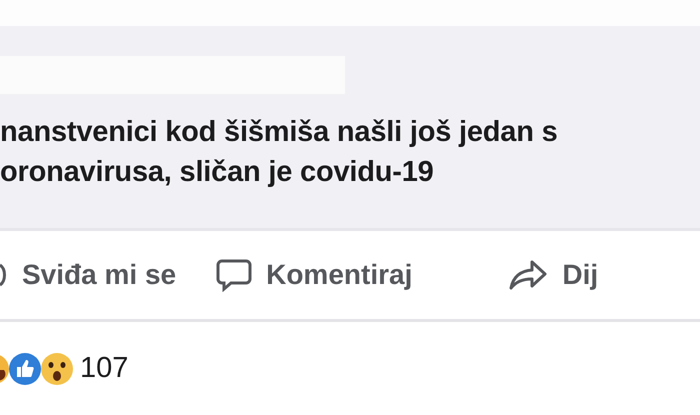 The width and height of the screenshot is (700, 415). Describe the element at coordinates (88, 275) in the screenshot. I see `like-button: Sviđa mi se` at that location.